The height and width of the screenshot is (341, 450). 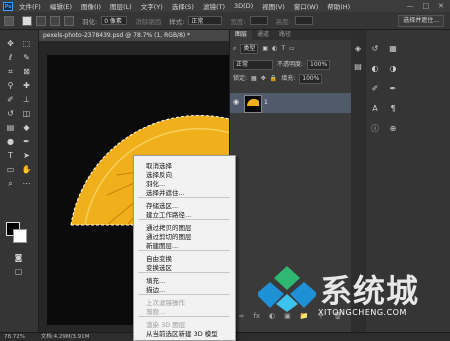 What do you see at coordinates (306, 6) in the screenshot?
I see `menu-window: 窗口(W)` at bounding box center [306, 6].